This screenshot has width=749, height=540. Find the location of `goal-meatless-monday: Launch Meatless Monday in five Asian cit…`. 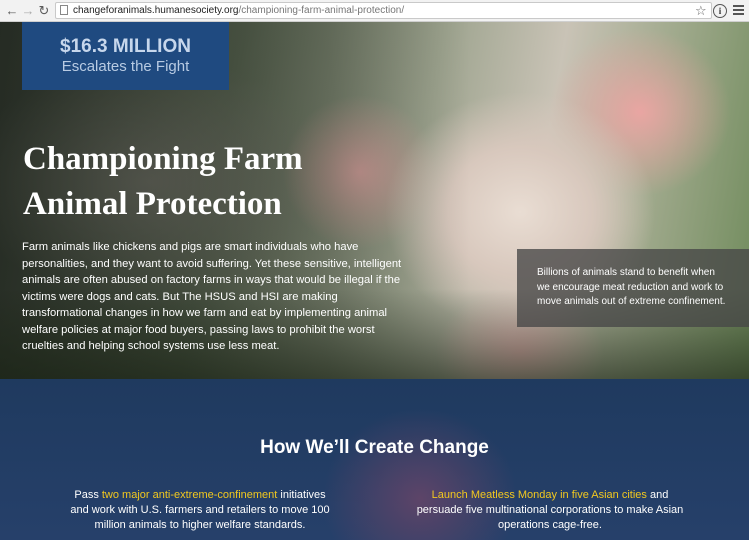

goal-meatless-monday: Launch Meatless Monday in five Asian cit… is located at coordinates (550, 510).